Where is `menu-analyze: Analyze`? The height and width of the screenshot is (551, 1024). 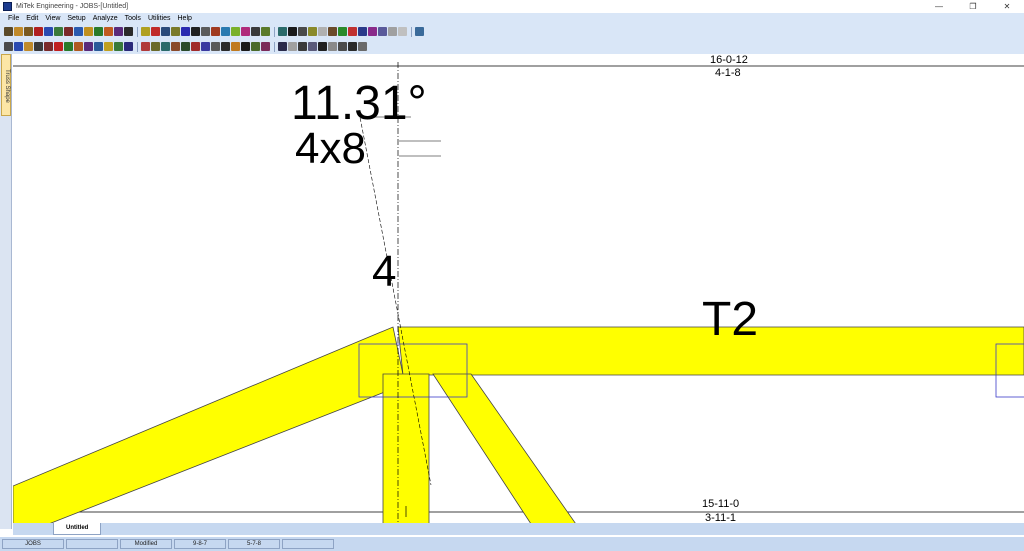
menu-analyze: Analyze is located at coordinates (105, 18).